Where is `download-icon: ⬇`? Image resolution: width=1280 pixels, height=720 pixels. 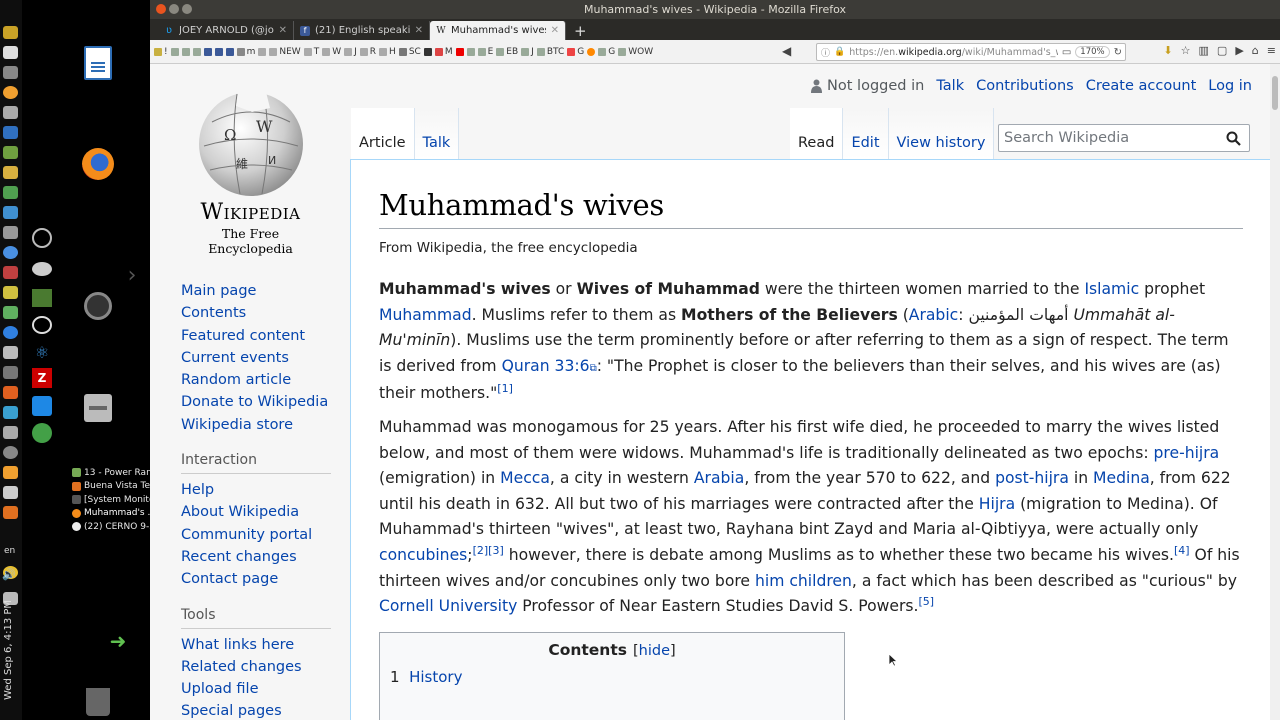 download-icon: ⬇ is located at coordinates (1167, 50).